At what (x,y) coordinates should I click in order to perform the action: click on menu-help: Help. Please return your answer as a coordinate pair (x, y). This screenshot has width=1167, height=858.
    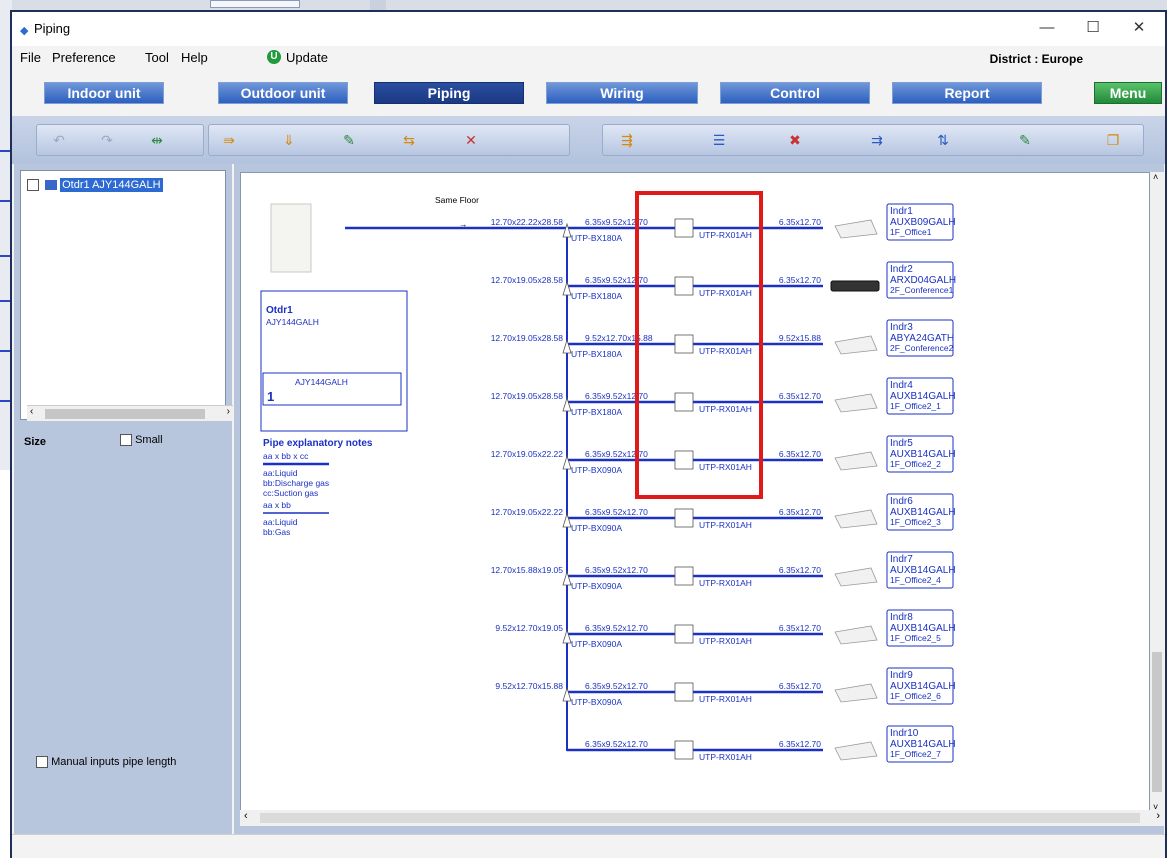
    Looking at the image, I should click on (194, 57).